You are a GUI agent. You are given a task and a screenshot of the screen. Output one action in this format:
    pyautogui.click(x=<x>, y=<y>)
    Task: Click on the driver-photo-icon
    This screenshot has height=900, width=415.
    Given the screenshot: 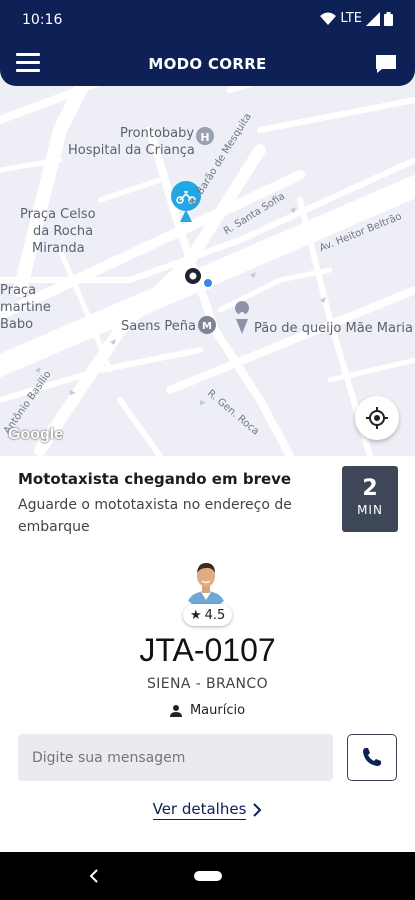 What is the action you would take?
    pyautogui.click(x=206, y=582)
    